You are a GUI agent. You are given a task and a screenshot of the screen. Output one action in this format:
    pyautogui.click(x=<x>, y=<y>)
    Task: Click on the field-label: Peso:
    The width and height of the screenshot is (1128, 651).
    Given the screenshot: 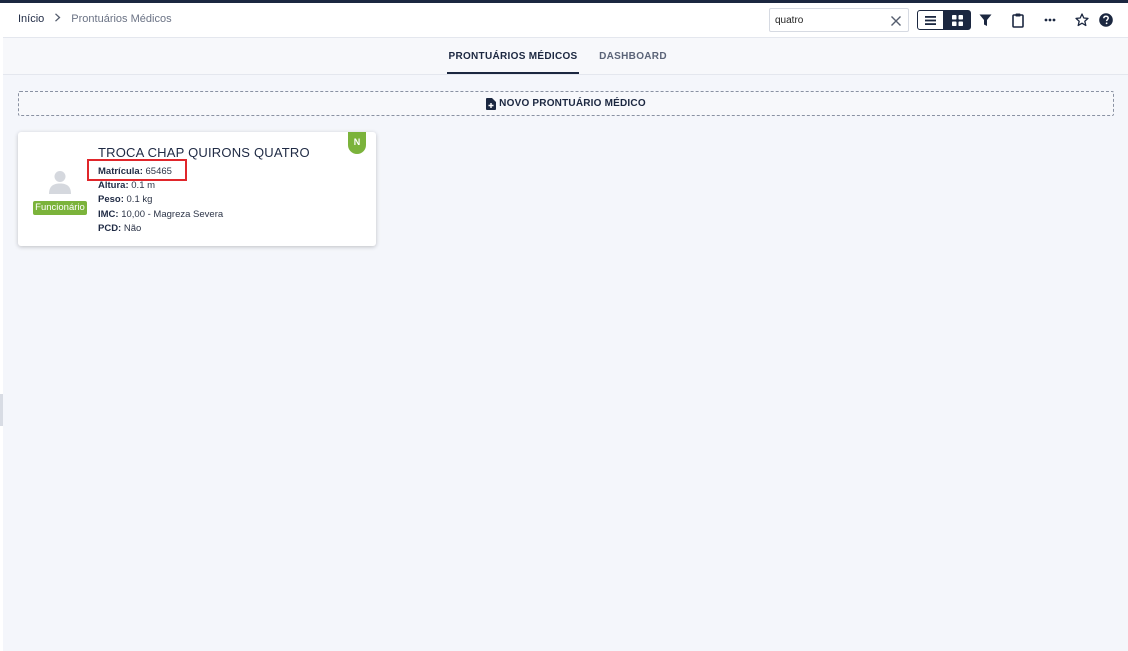 What is the action you would take?
    pyautogui.click(x=111, y=199)
    